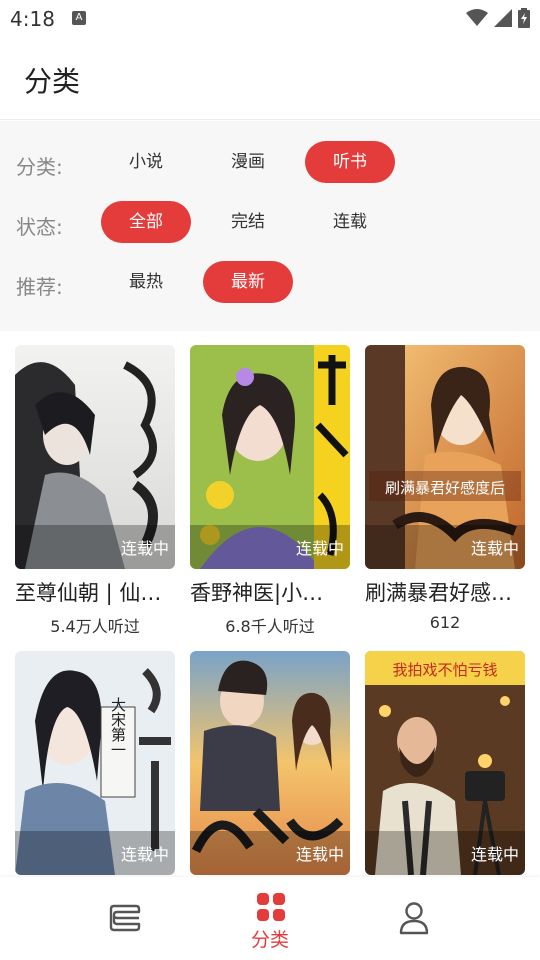 This screenshot has width=540, height=960. Describe the element at coordinates (270, 79) in the screenshot. I see `app-header: 分类` at that location.